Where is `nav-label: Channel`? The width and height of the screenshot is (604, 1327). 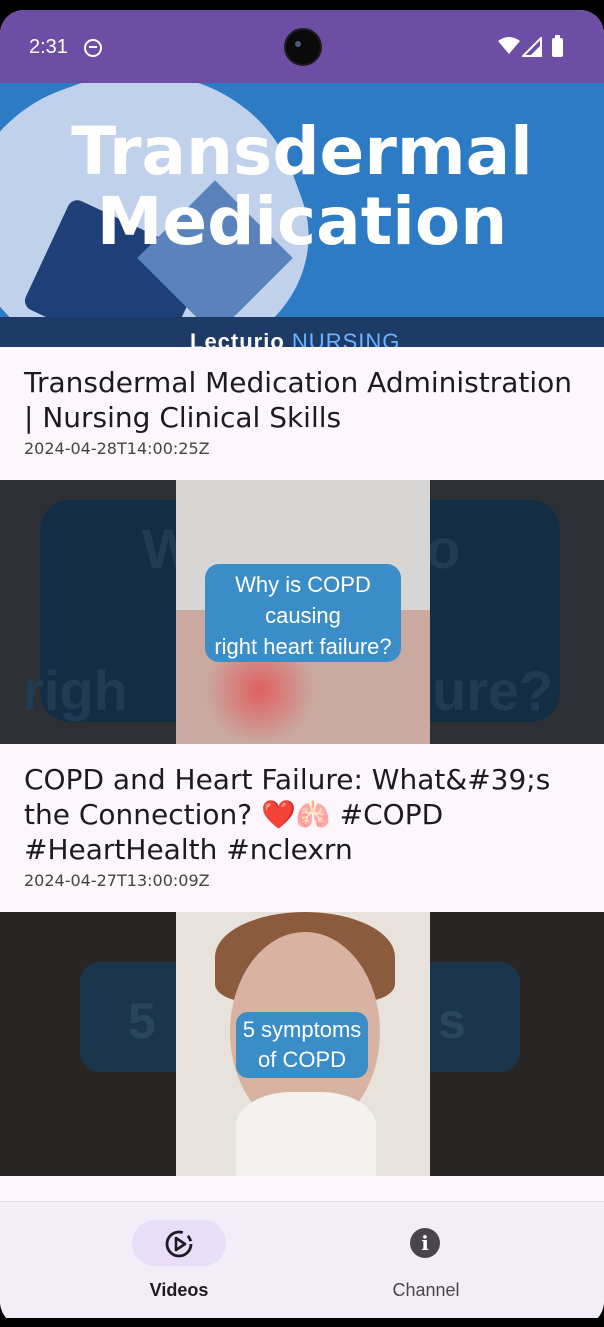 nav-label: Channel is located at coordinates (426, 1290).